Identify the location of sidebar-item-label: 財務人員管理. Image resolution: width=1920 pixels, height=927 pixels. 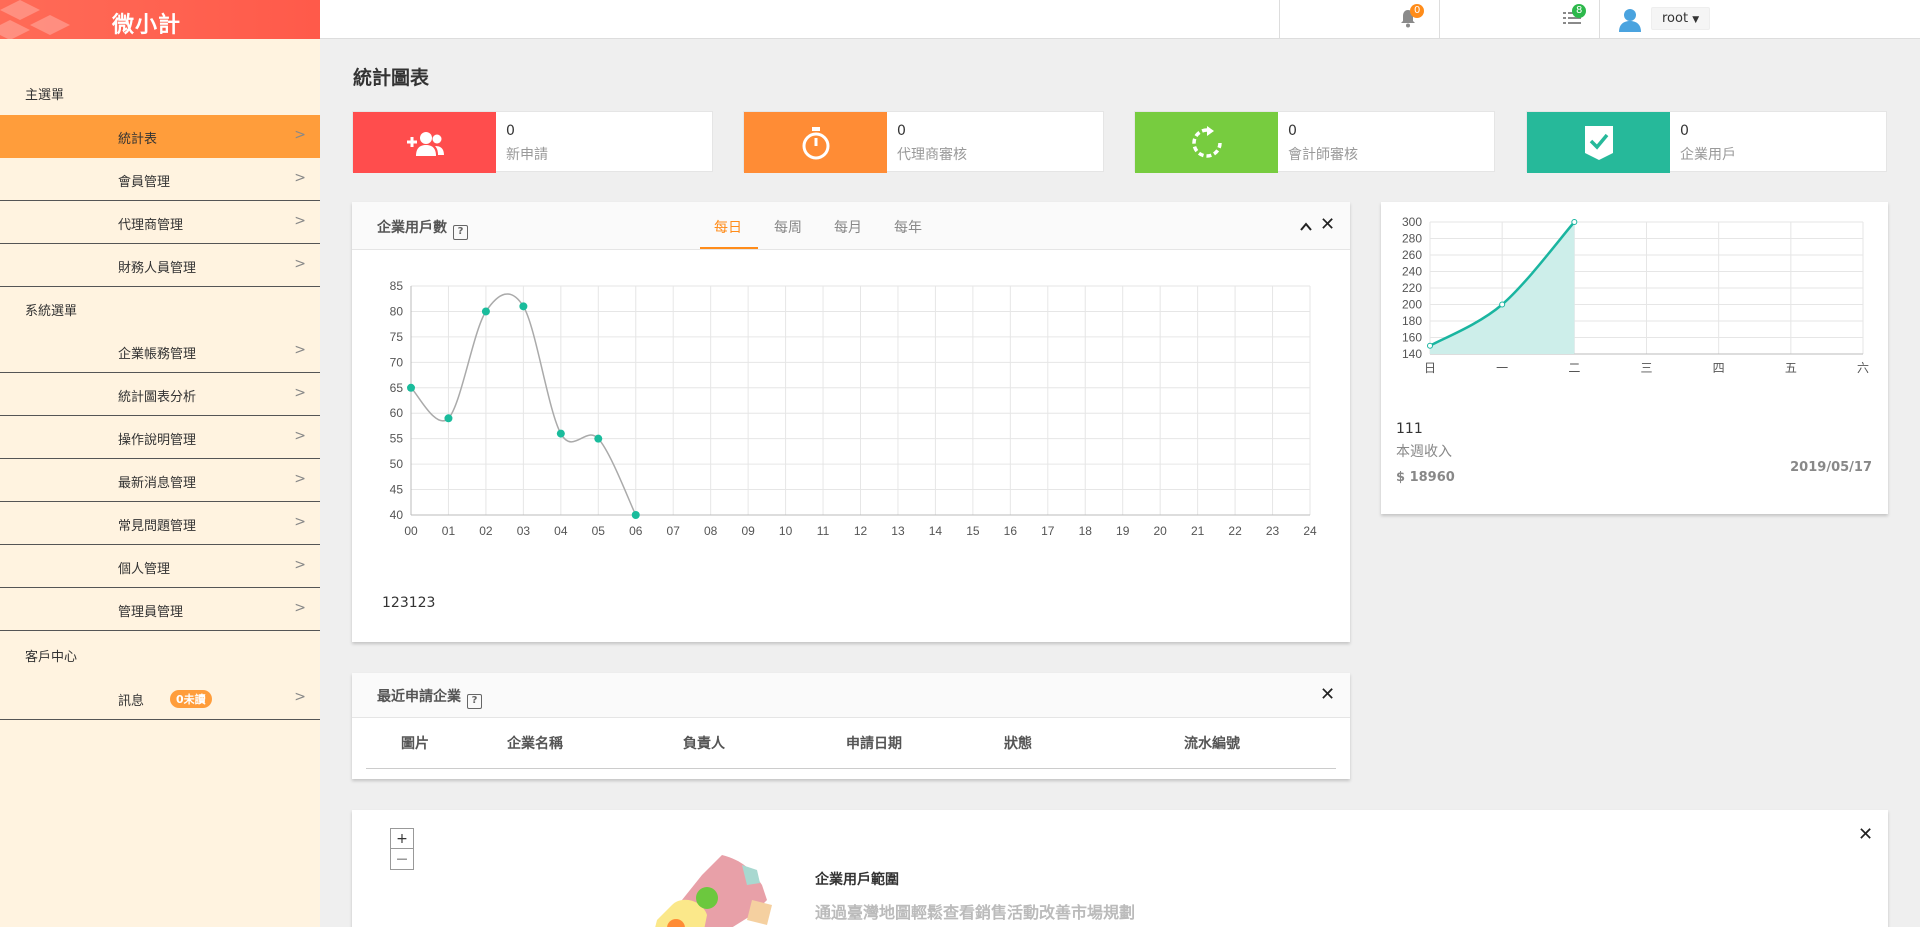
(157, 268).